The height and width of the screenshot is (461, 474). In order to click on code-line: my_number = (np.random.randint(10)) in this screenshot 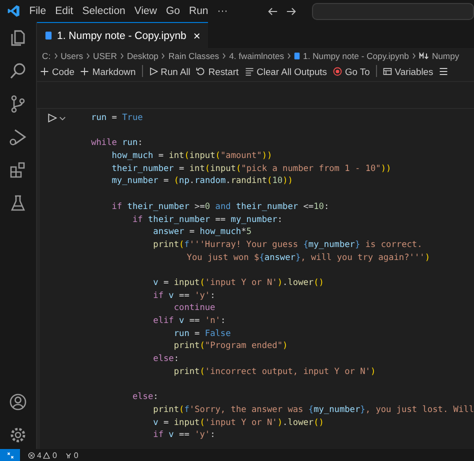, I will do `click(202, 181)`.